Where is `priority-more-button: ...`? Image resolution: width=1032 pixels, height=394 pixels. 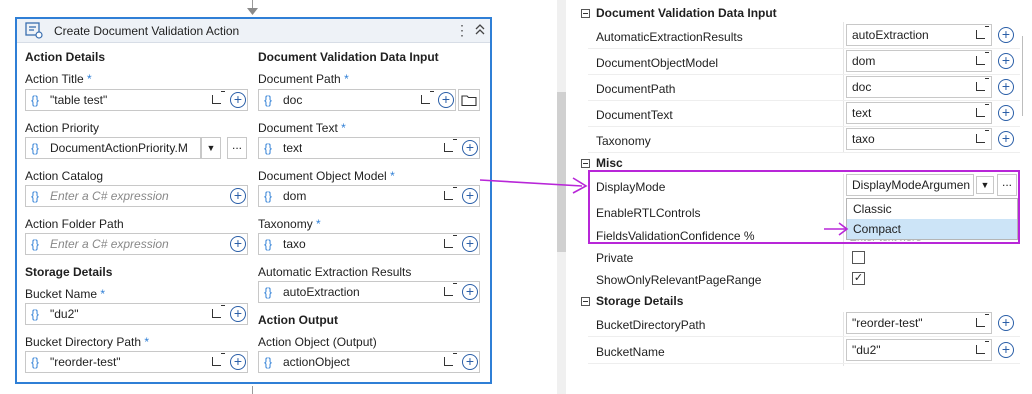 priority-more-button: ... is located at coordinates (237, 148).